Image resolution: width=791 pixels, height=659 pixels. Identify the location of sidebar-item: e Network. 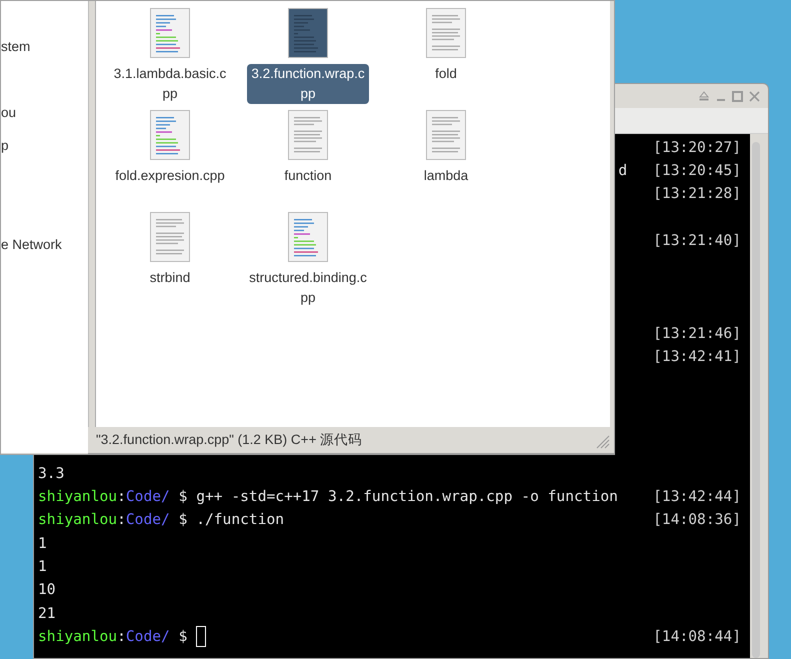
(31, 245).